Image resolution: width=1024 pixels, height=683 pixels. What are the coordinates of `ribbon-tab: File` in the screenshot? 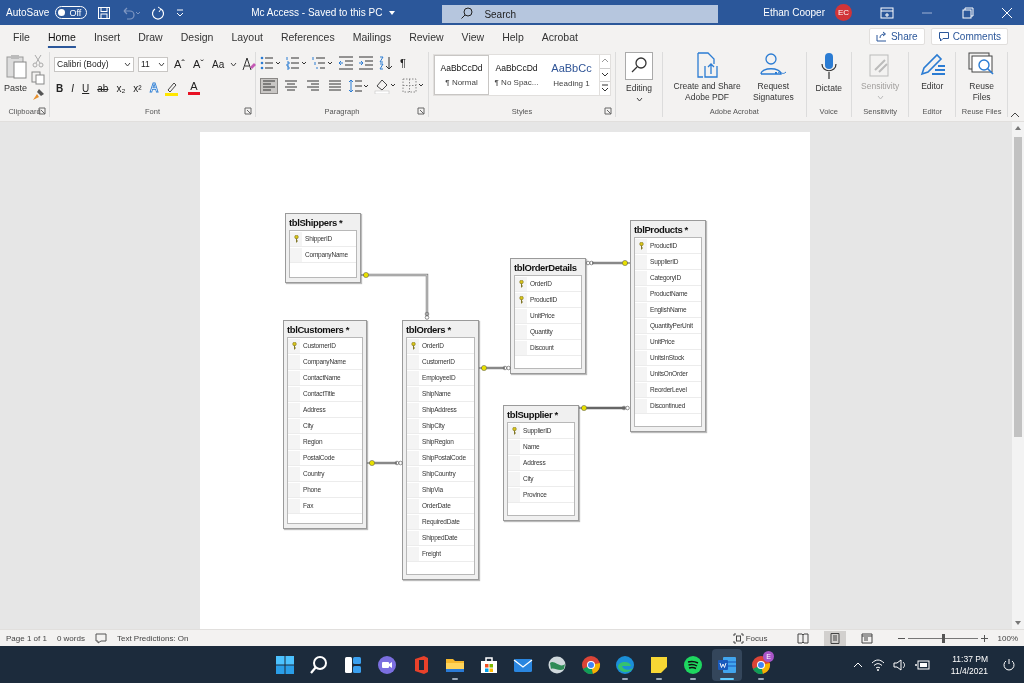 It's located at (21, 36).